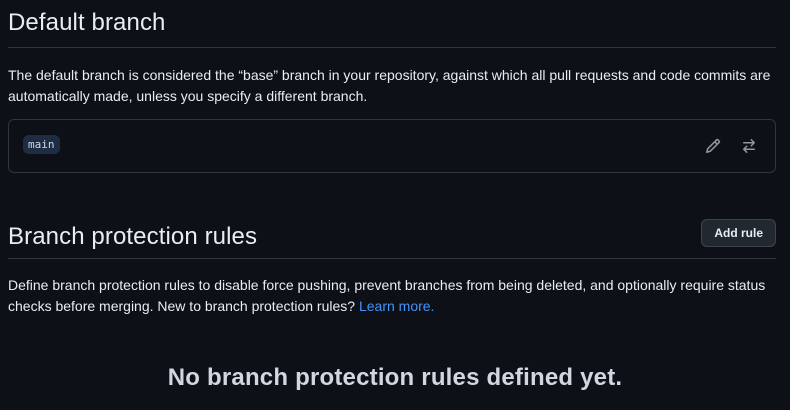 This screenshot has width=790, height=410. What do you see at coordinates (738, 233) in the screenshot?
I see `add-rule-button: Add rule` at bounding box center [738, 233].